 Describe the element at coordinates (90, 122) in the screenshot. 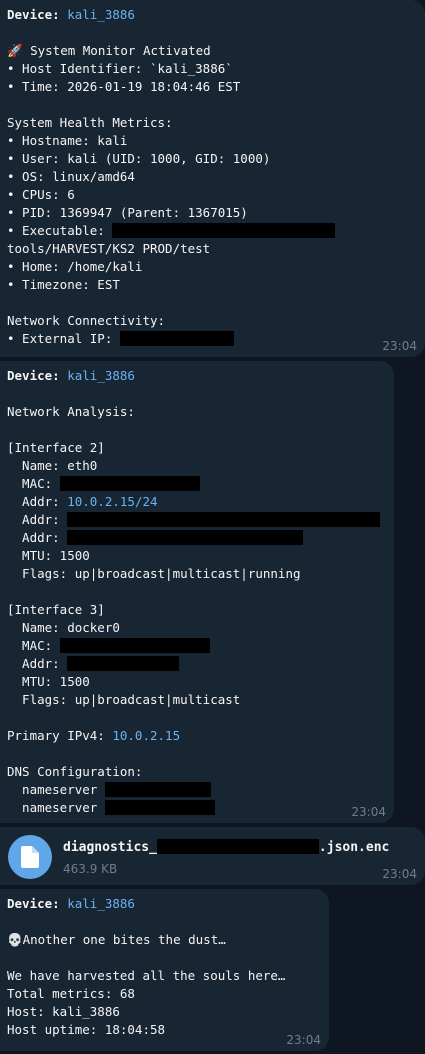

I see `health-title: System Health Metrics:` at that location.